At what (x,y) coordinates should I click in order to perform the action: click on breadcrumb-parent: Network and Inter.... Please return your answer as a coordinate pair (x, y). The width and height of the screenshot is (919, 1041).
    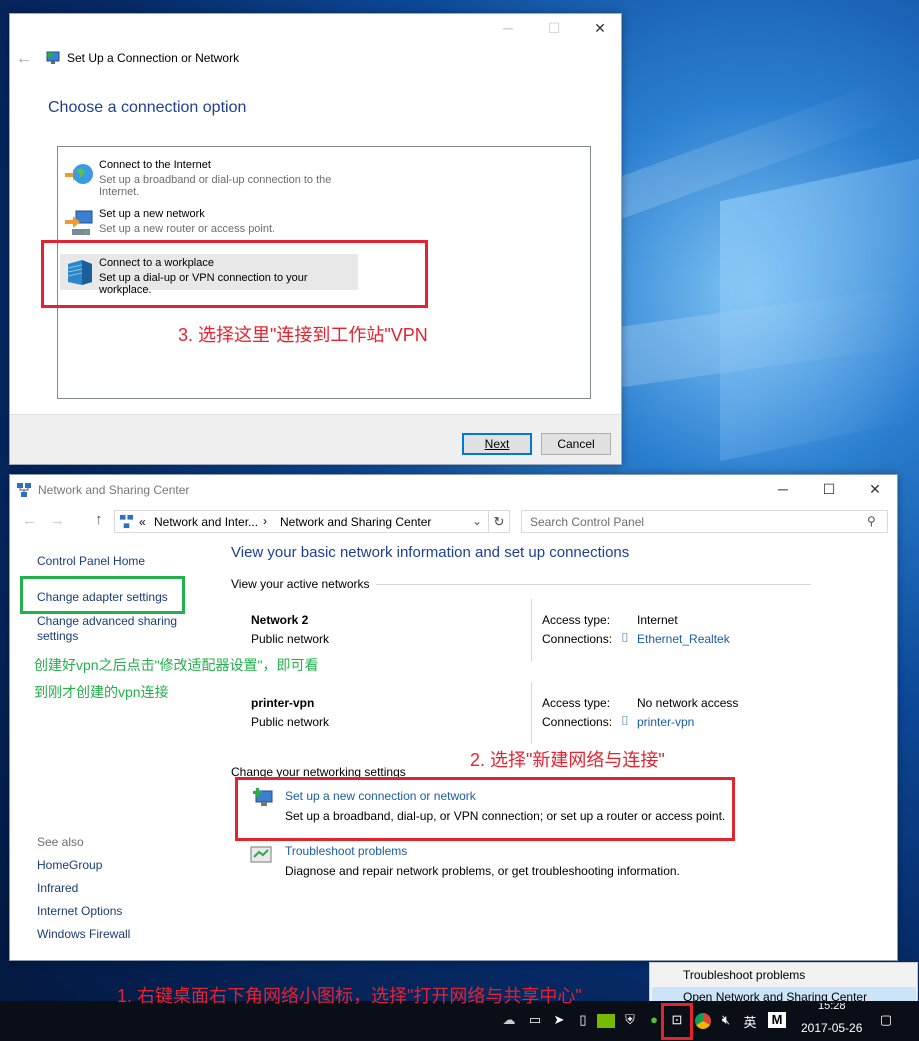
    Looking at the image, I should click on (206, 522).